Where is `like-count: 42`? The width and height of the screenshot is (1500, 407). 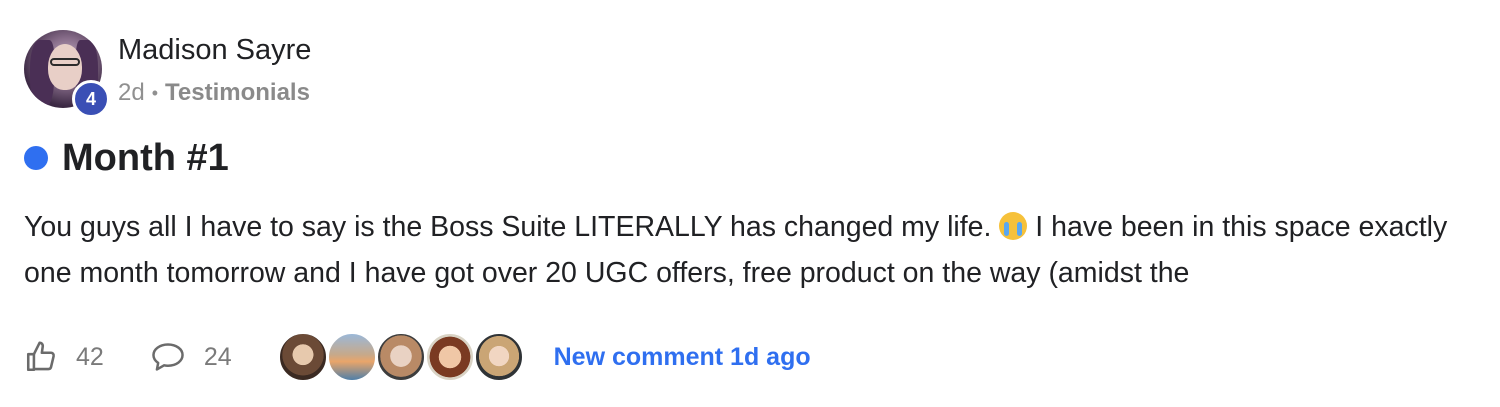
like-count: 42 is located at coordinates (90, 356).